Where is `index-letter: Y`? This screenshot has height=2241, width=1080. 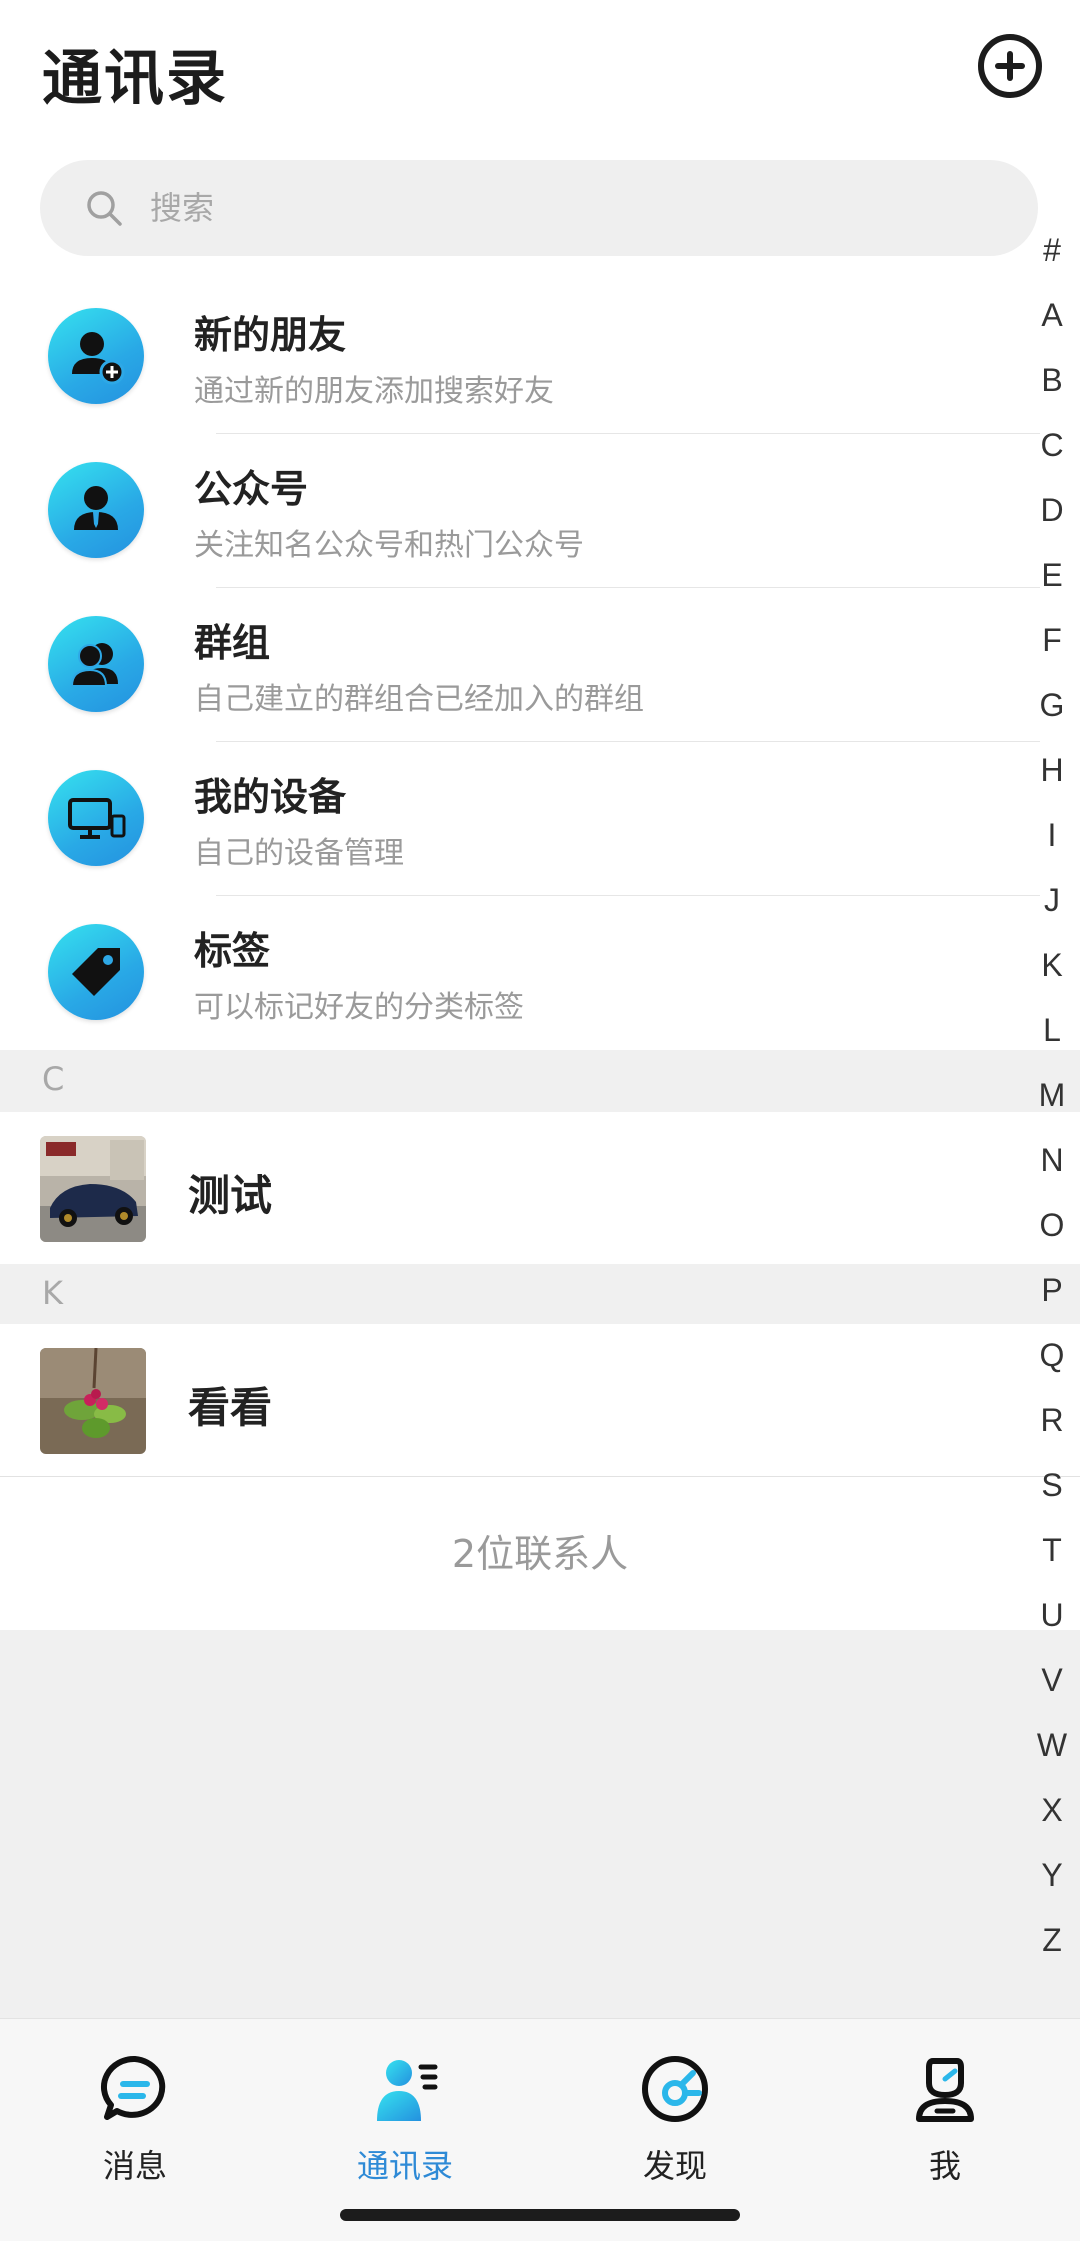
index-letter: Y is located at coordinates (1052, 1875).